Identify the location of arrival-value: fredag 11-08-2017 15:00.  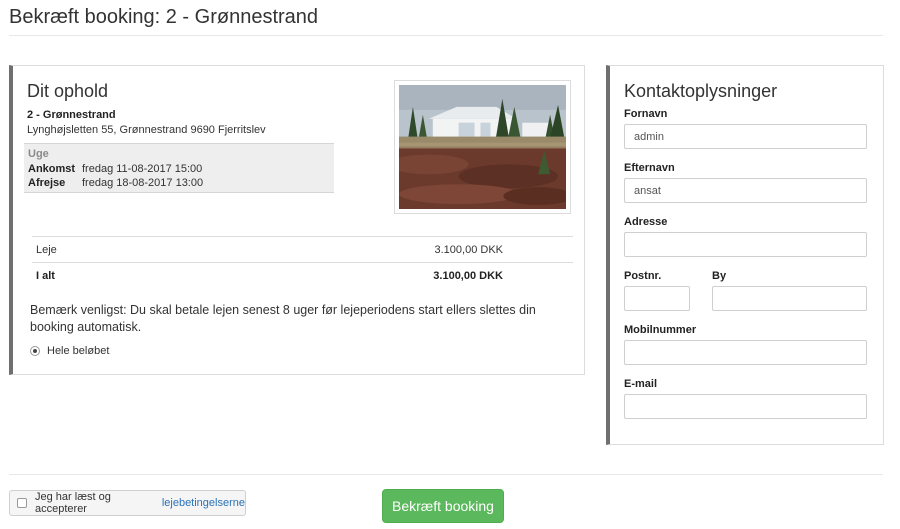
(142, 169).